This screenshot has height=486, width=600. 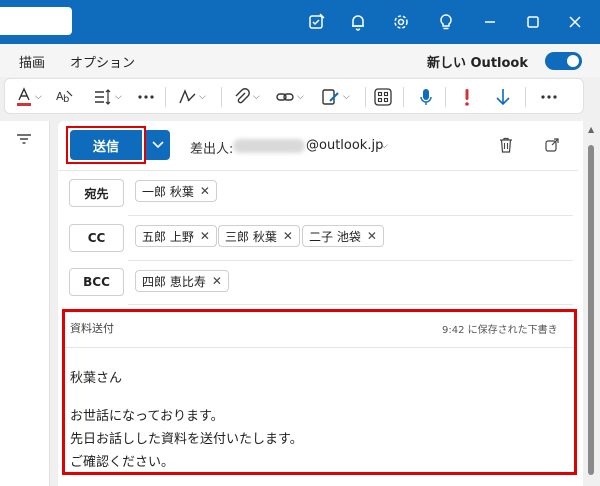 What do you see at coordinates (168, 191) in the screenshot?
I see `recipient-name: 一郎 秋葉` at bounding box center [168, 191].